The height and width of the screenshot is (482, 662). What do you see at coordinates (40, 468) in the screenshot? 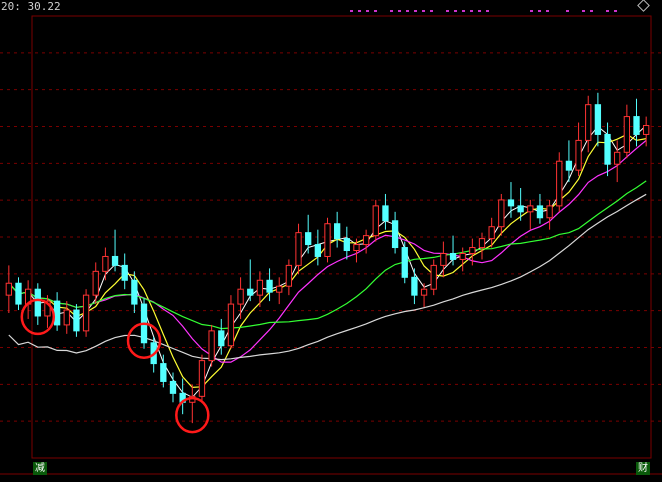
I see `left-footer-badge: 减` at bounding box center [40, 468].